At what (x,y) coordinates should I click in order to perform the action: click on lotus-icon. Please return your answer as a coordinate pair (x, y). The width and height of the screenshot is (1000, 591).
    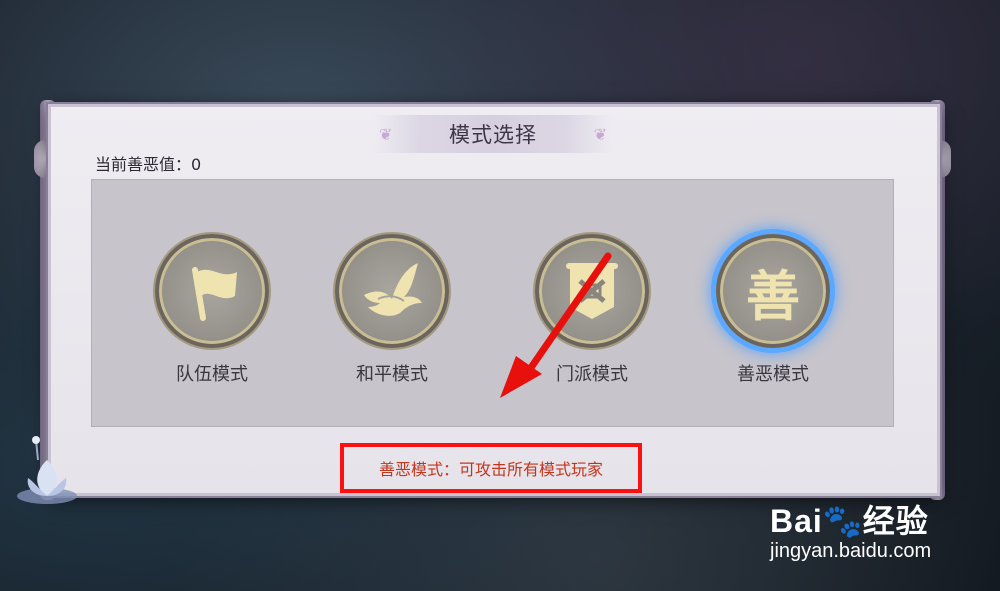
    Looking at the image, I should click on (47, 470).